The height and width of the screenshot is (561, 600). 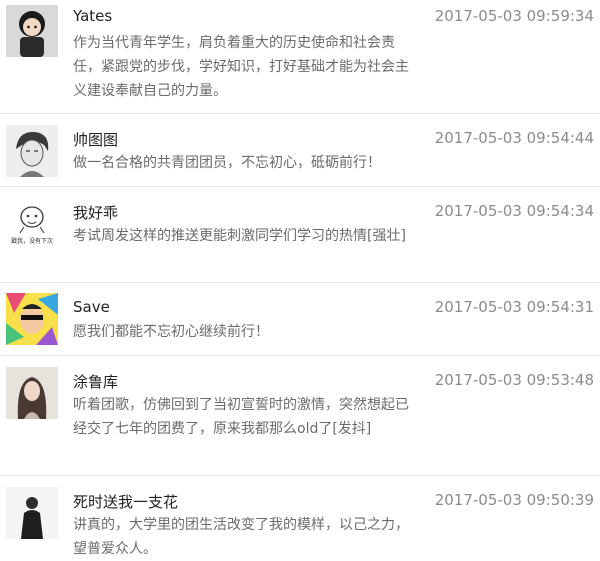 What do you see at coordinates (171, 332) in the screenshot?
I see `comment-text: 愿我们都能不忘初心继续前行！` at bounding box center [171, 332].